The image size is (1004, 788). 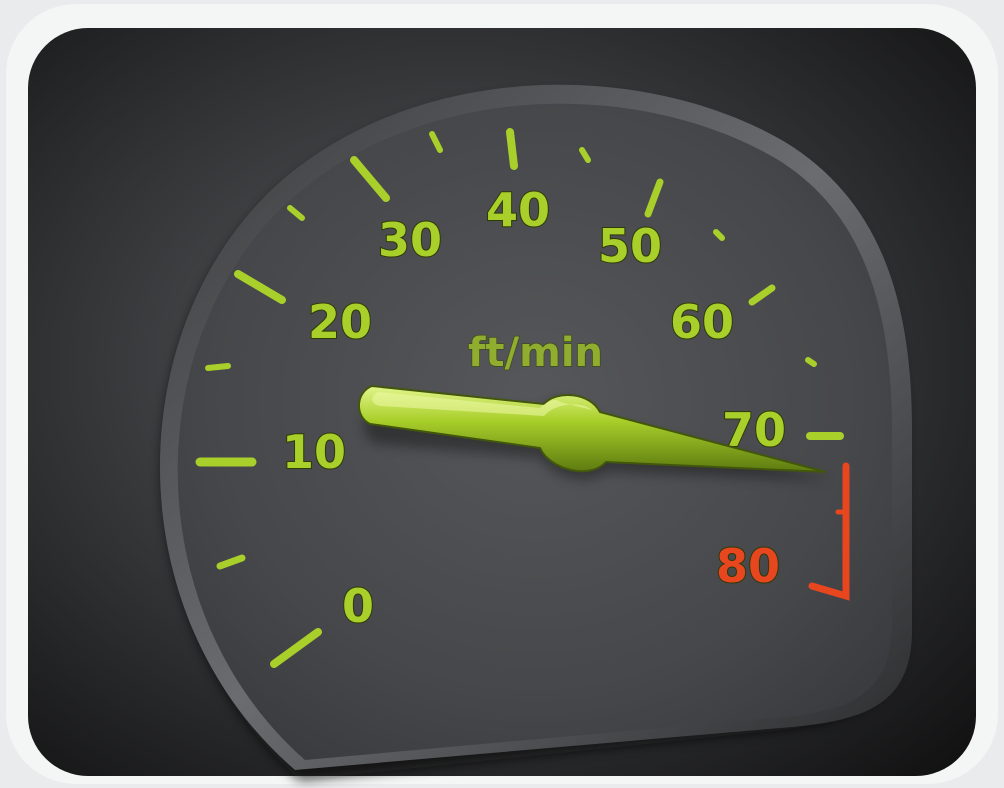 I want to click on scale-label-60: 60, so click(x=702, y=322).